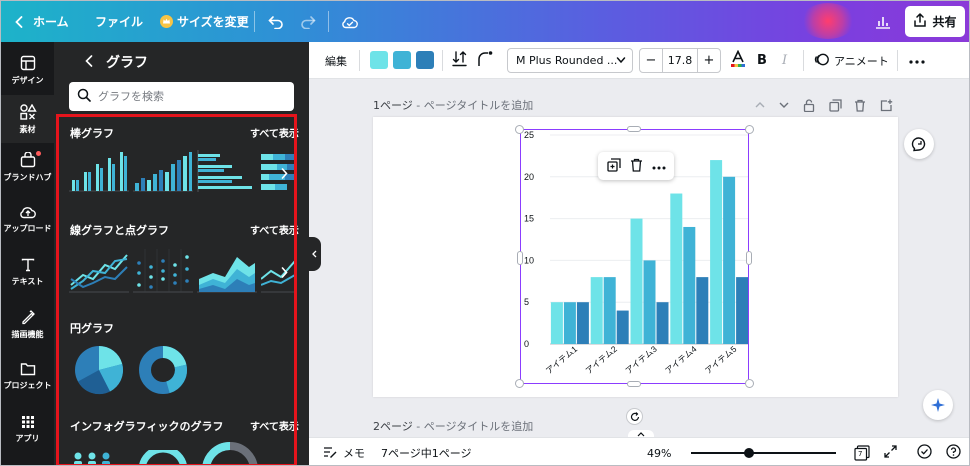 The image size is (970, 466). What do you see at coordinates (204, 21) in the screenshot?
I see `resize-button: サイズを変更` at bounding box center [204, 21].